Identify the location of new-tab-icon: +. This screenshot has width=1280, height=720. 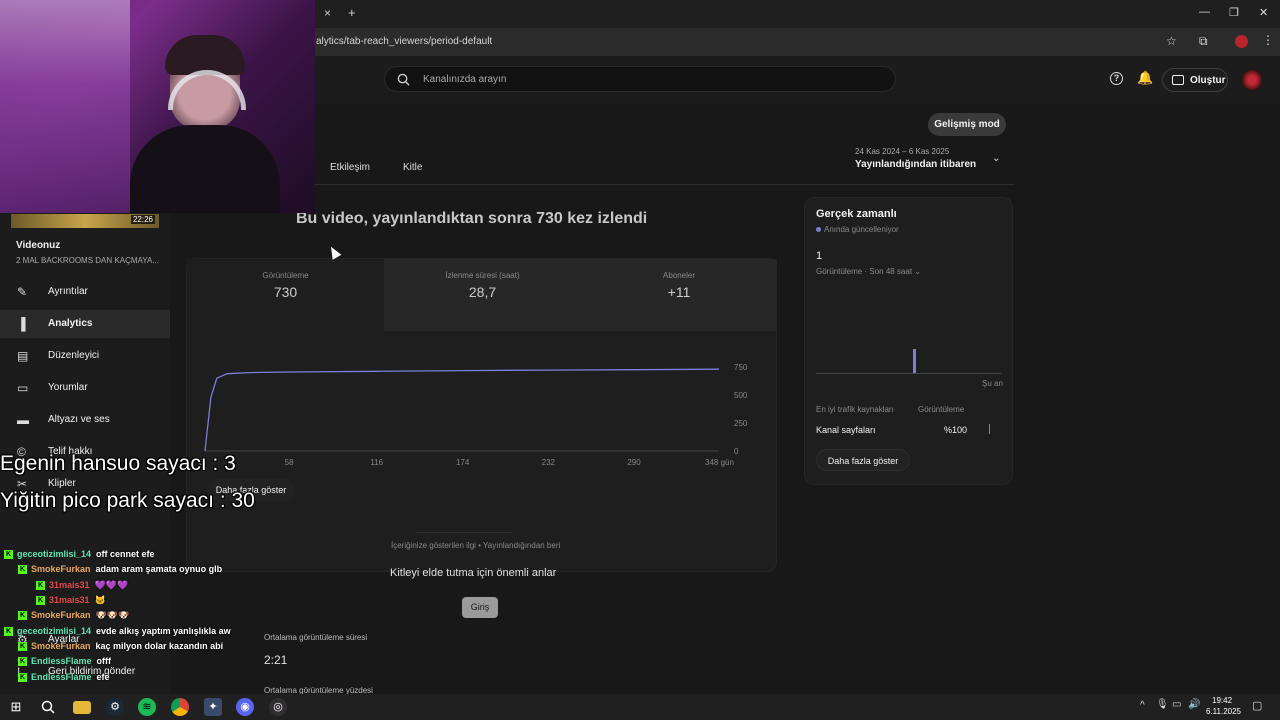
(352, 12).